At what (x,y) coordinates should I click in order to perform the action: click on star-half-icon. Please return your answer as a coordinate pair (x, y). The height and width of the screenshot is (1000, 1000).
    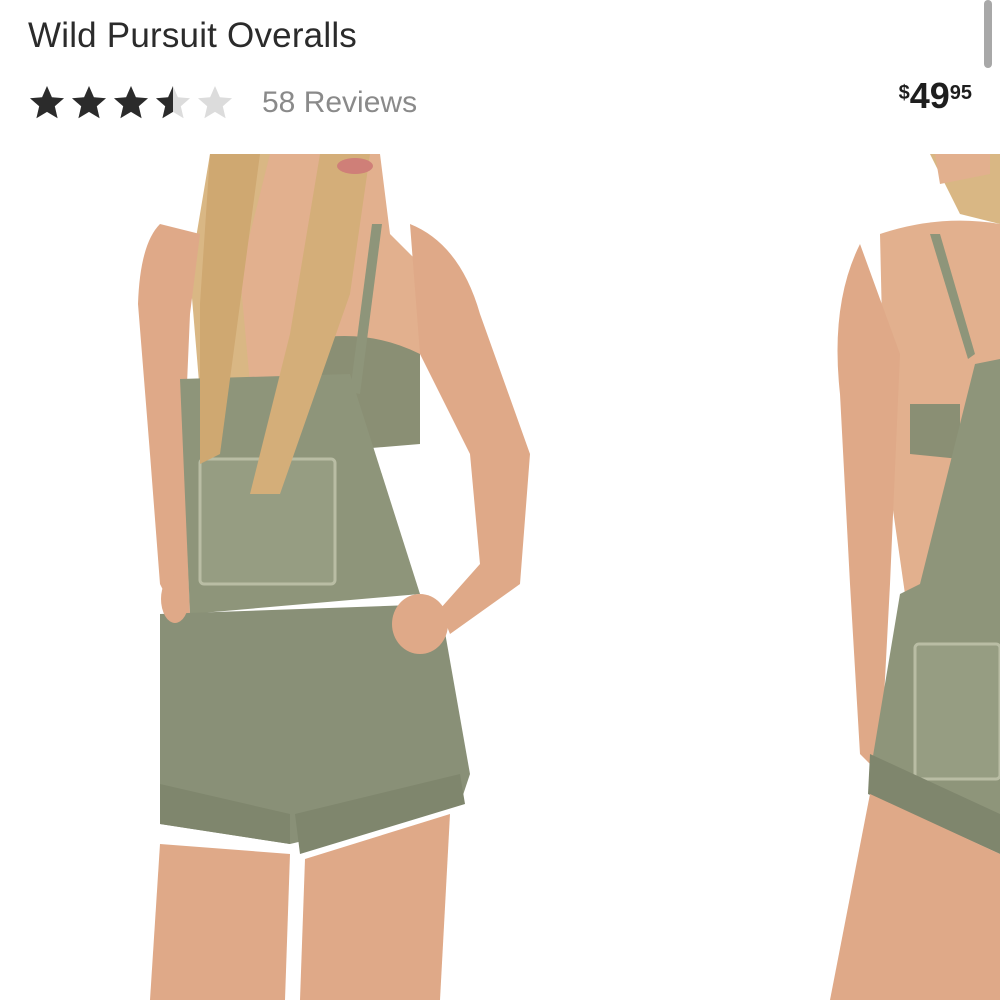
    Looking at the image, I should click on (173, 102).